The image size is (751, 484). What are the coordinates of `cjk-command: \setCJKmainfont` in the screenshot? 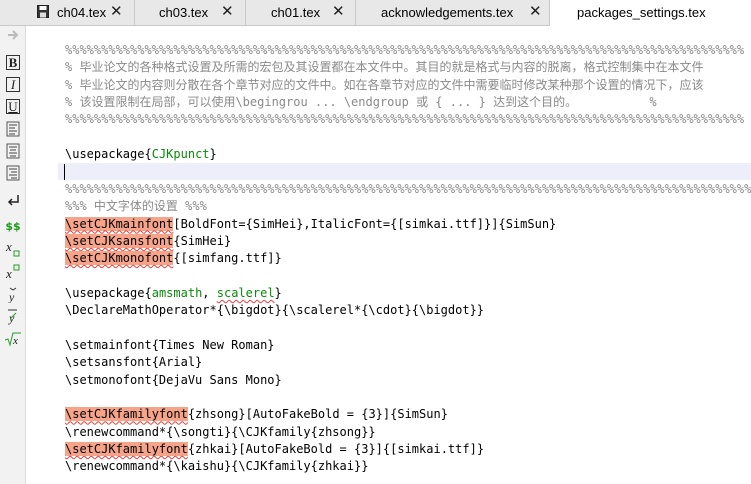 It's located at (119, 223).